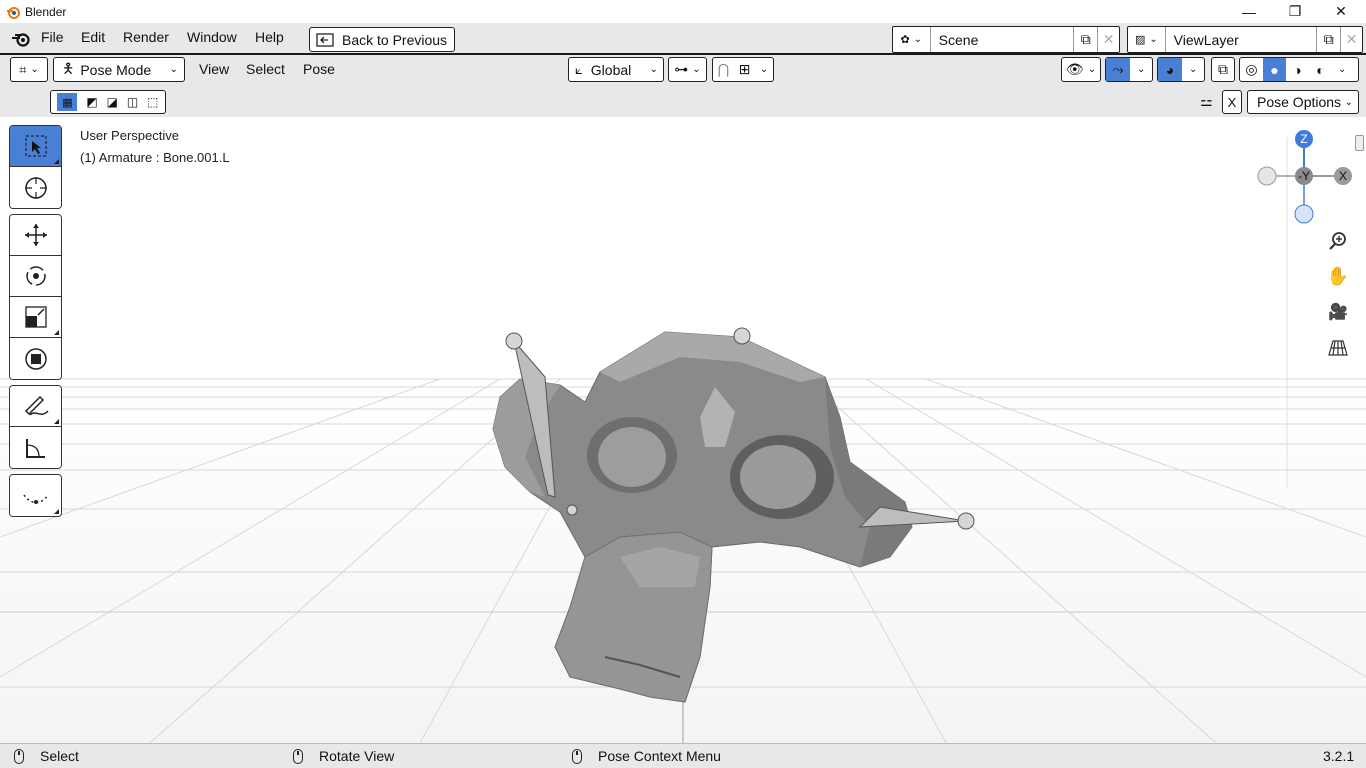  Describe the element at coordinates (1303, 102) in the screenshot. I see `pose-options-dropdown: Pose Options ⌄` at that location.